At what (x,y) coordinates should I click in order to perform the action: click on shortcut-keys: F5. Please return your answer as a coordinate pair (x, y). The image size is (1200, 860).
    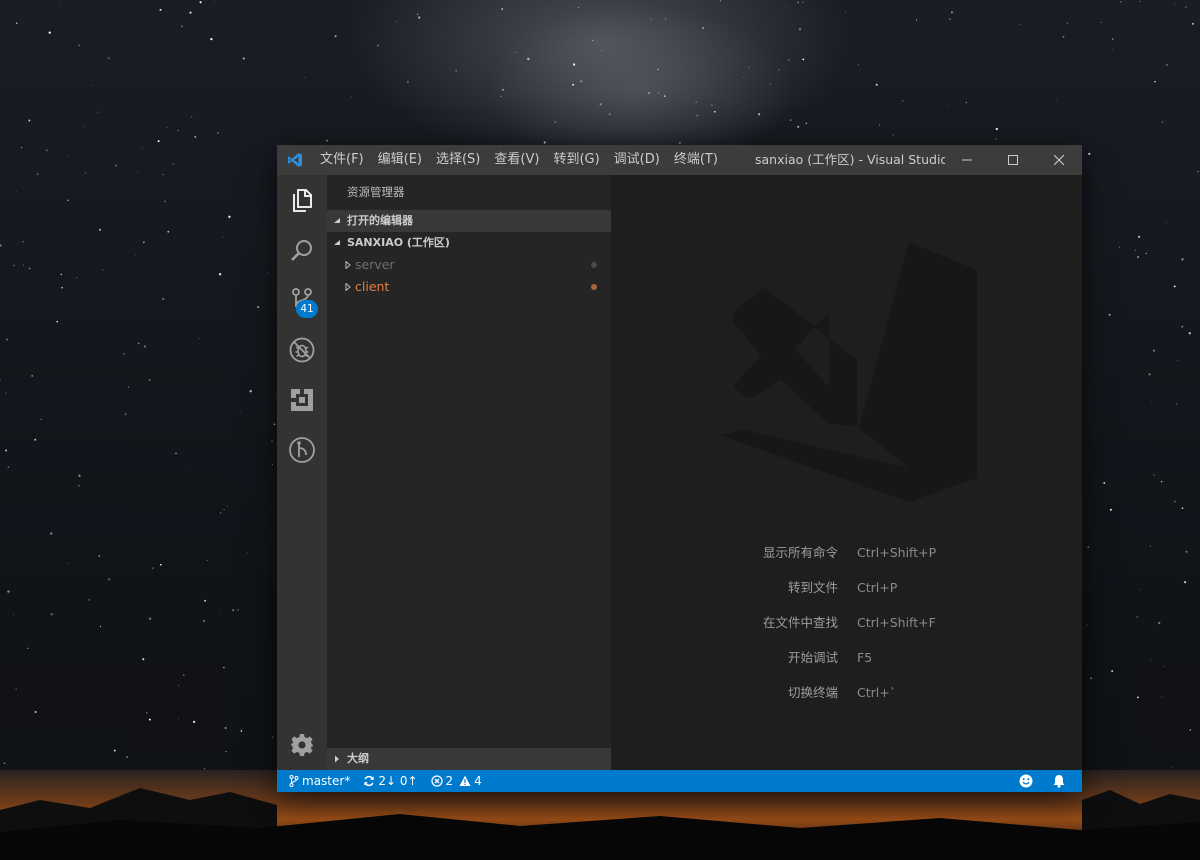
    Looking at the image, I should click on (865, 657).